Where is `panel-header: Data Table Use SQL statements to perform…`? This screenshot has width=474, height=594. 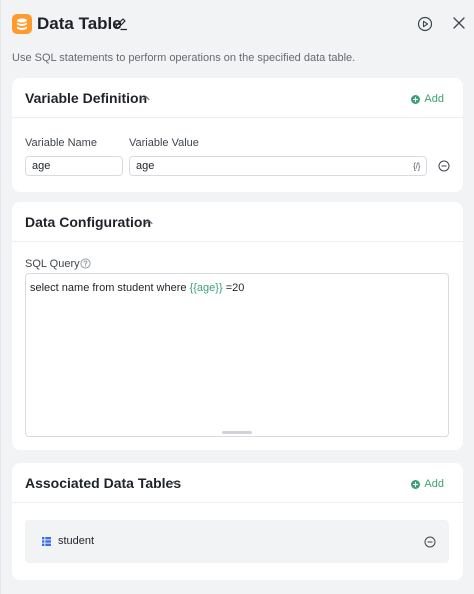 panel-header: Data Table Use SQL statements to perform… is located at coordinates (237, 40).